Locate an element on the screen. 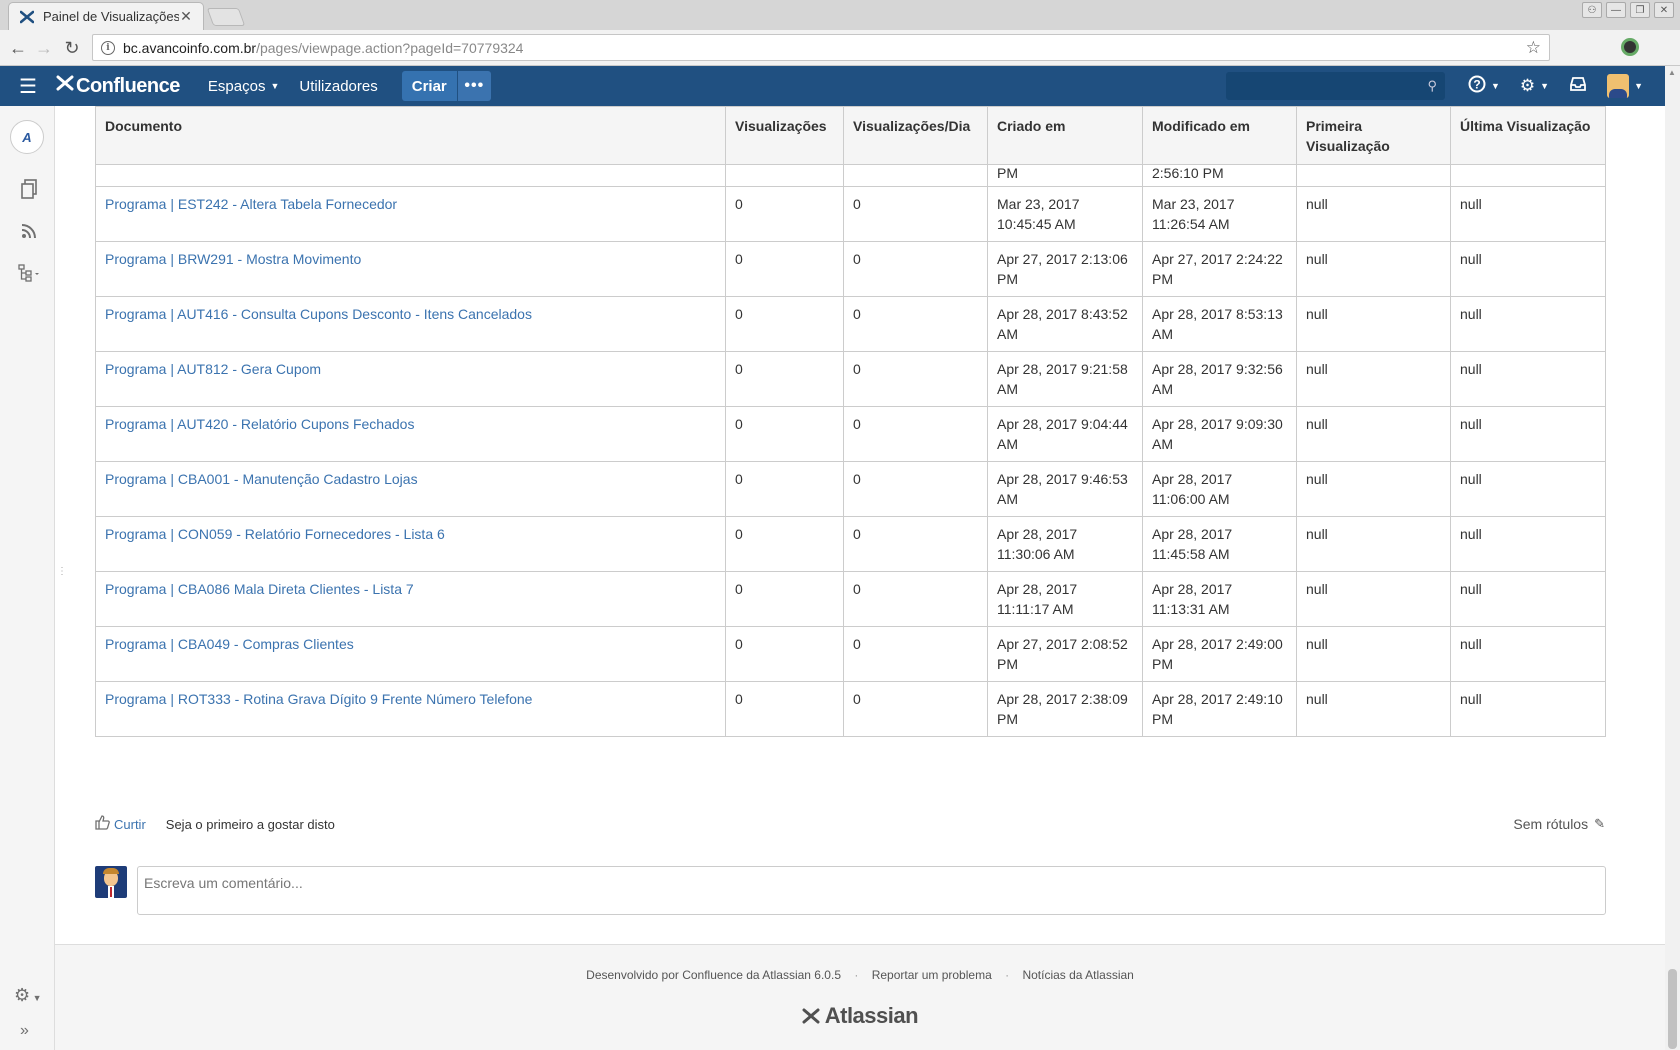  labels-section: Sem rótulos ✎ is located at coordinates (1559, 824).